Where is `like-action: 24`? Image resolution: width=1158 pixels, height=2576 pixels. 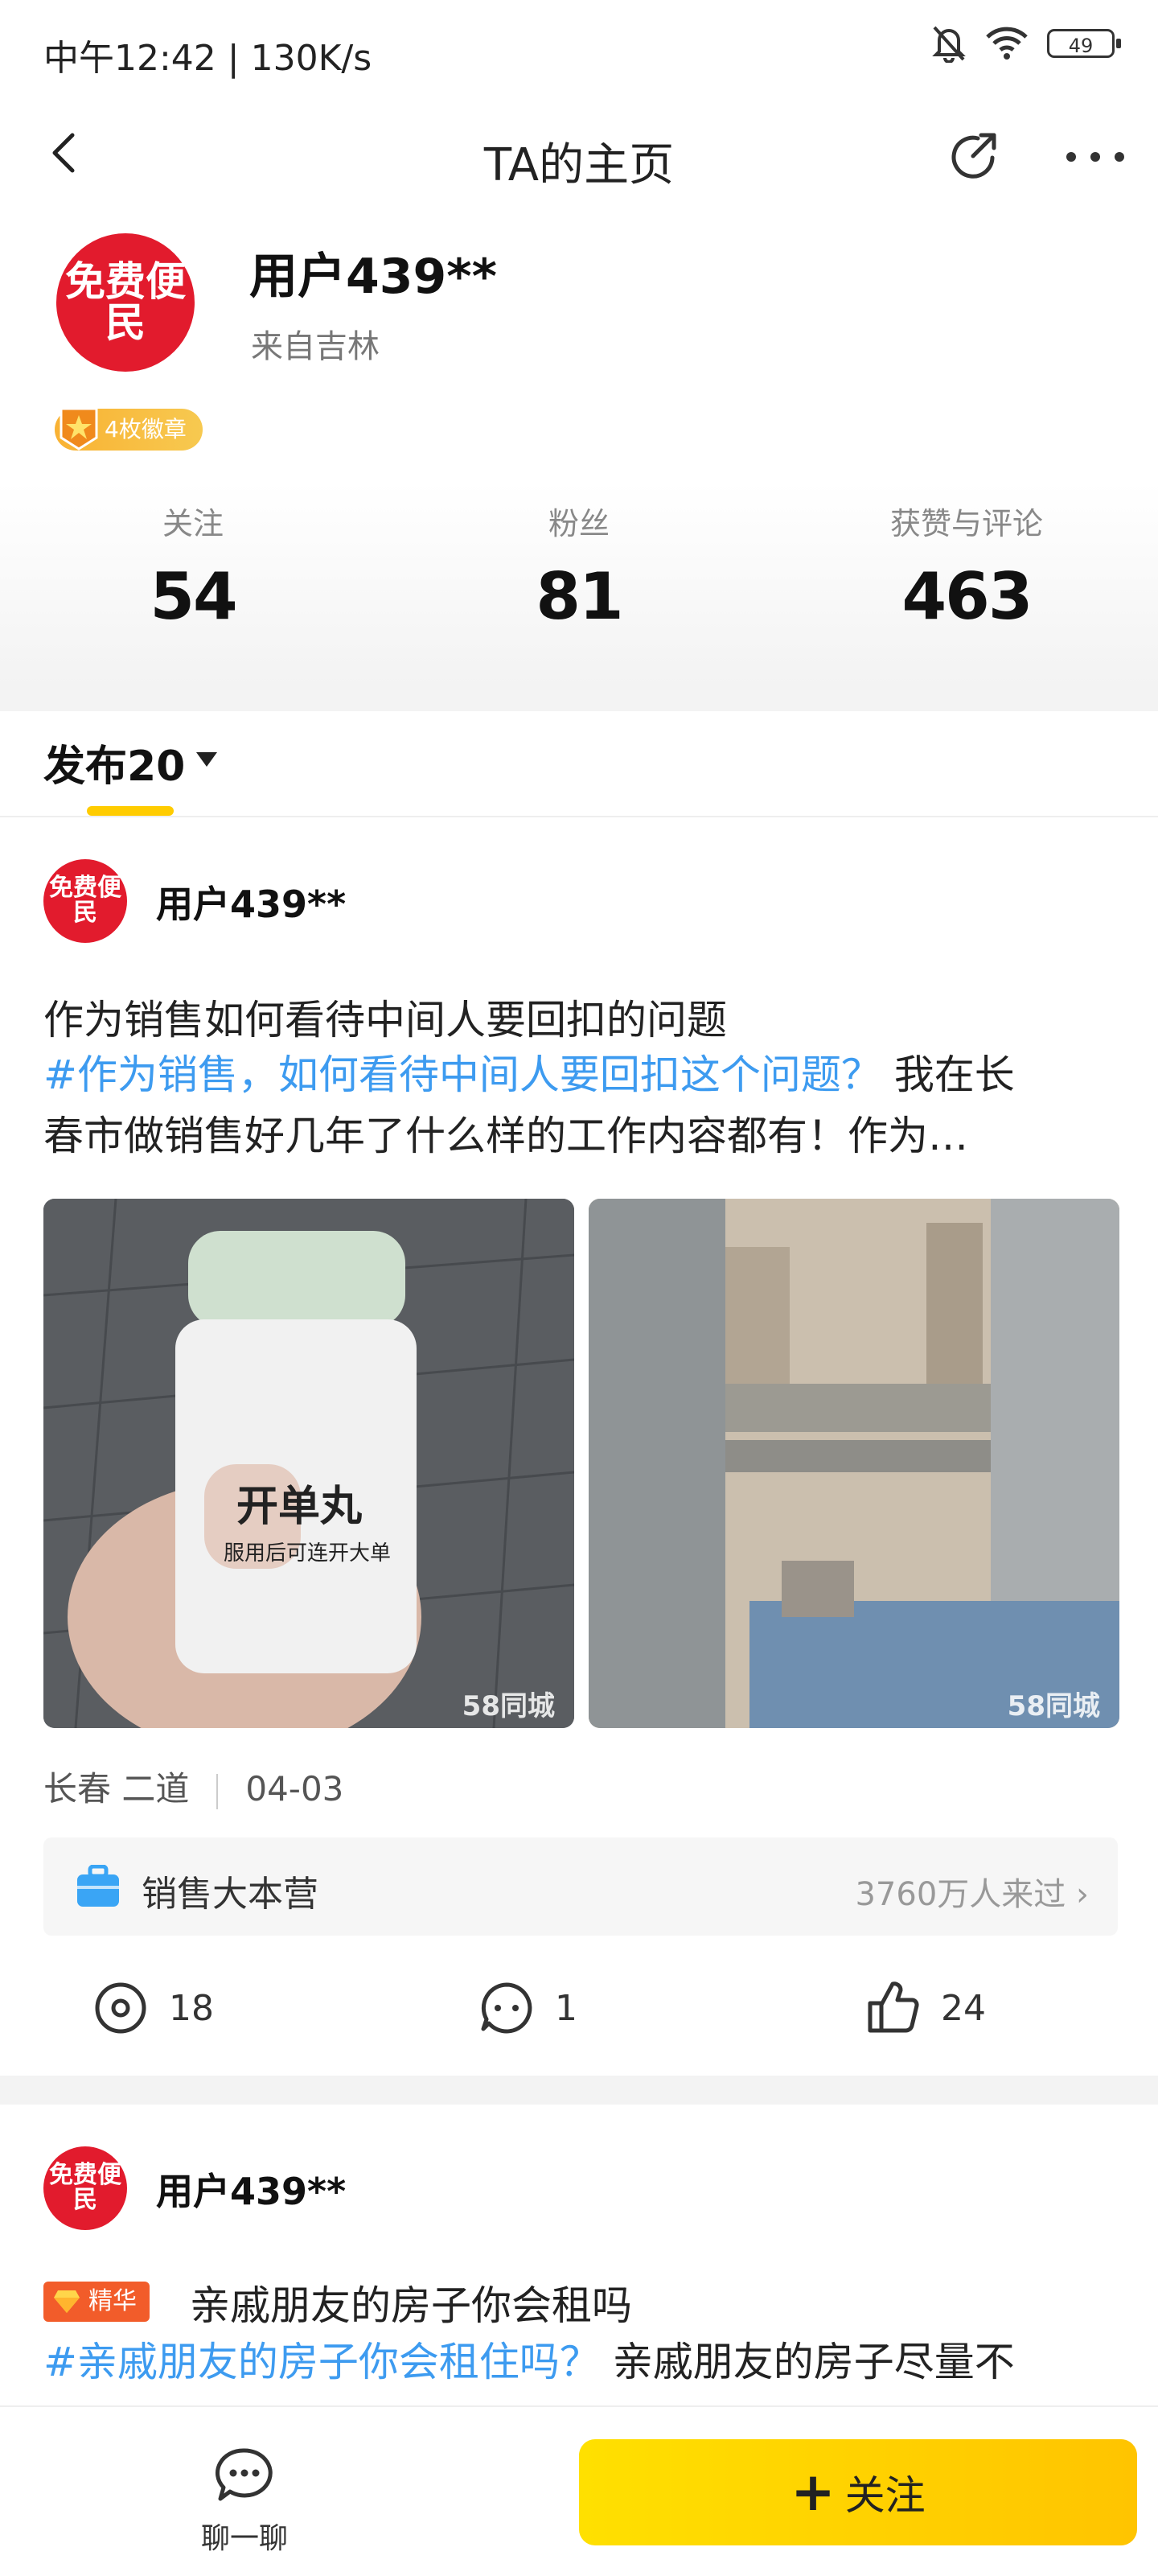 like-action: 24 is located at coordinates (926, 2008).